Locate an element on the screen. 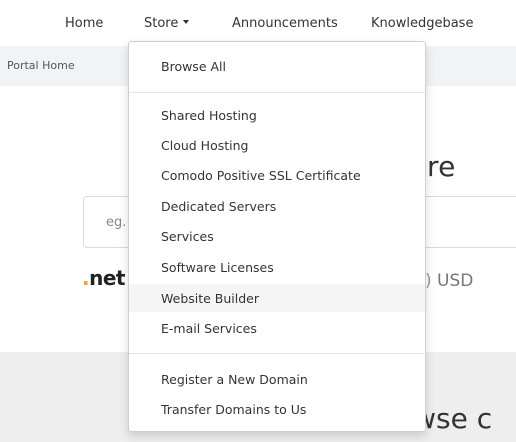 The height and width of the screenshot is (442, 516). tld-logo-name: net is located at coordinates (107, 278).